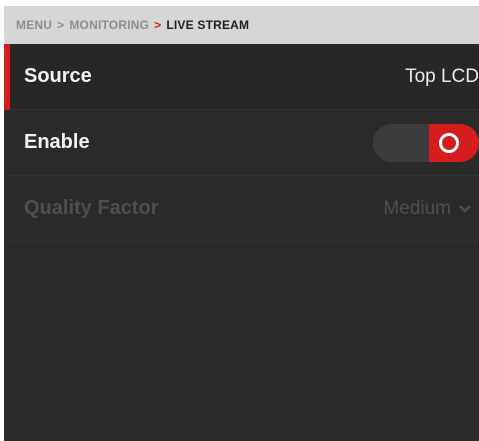  Describe the element at coordinates (449, 142) in the screenshot. I see `toggle-on-indicator-icon` at that location.